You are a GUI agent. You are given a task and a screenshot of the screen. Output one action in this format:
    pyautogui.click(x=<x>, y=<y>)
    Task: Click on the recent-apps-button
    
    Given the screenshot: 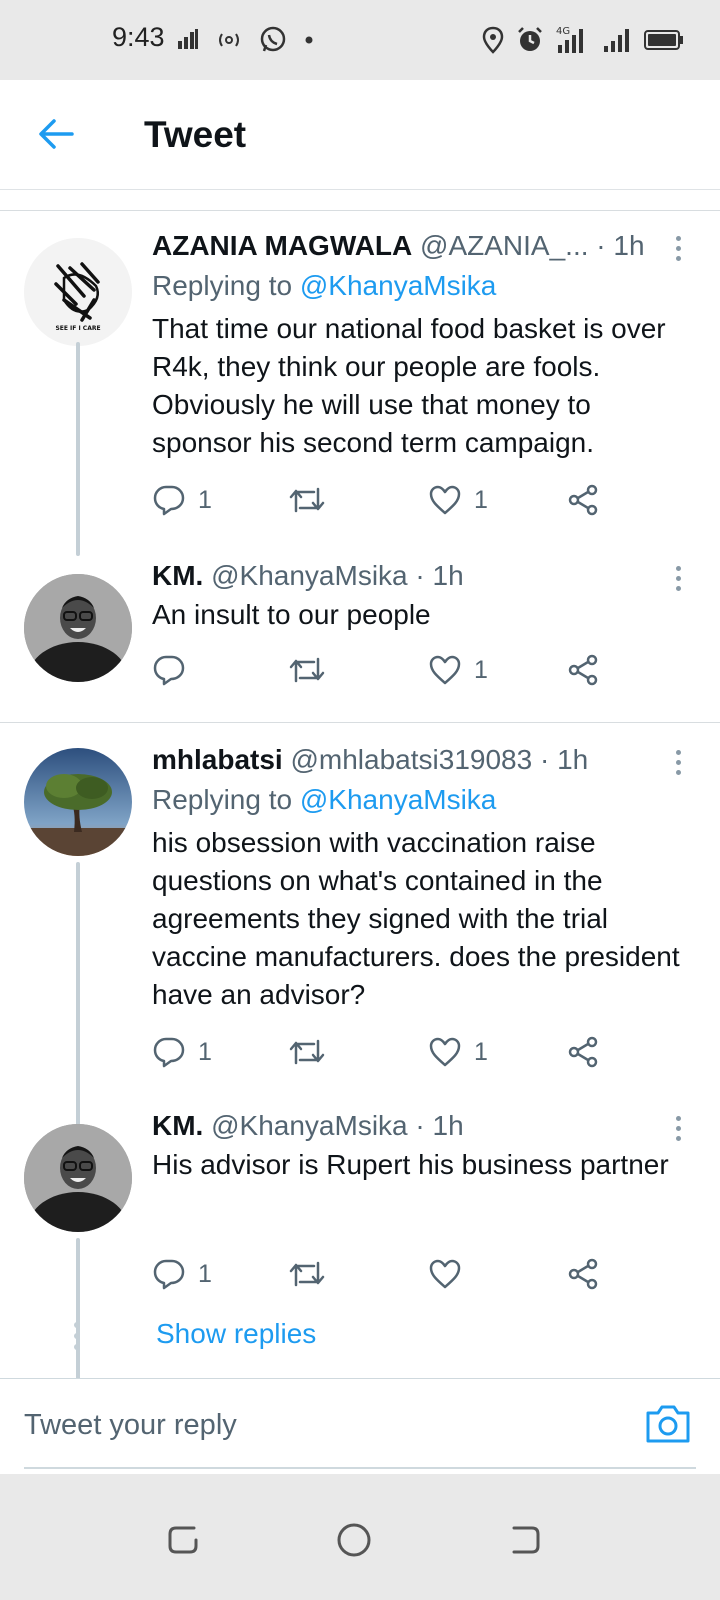 What is the action you would take?
    pyautogui.click(x=184, y=1540)
    